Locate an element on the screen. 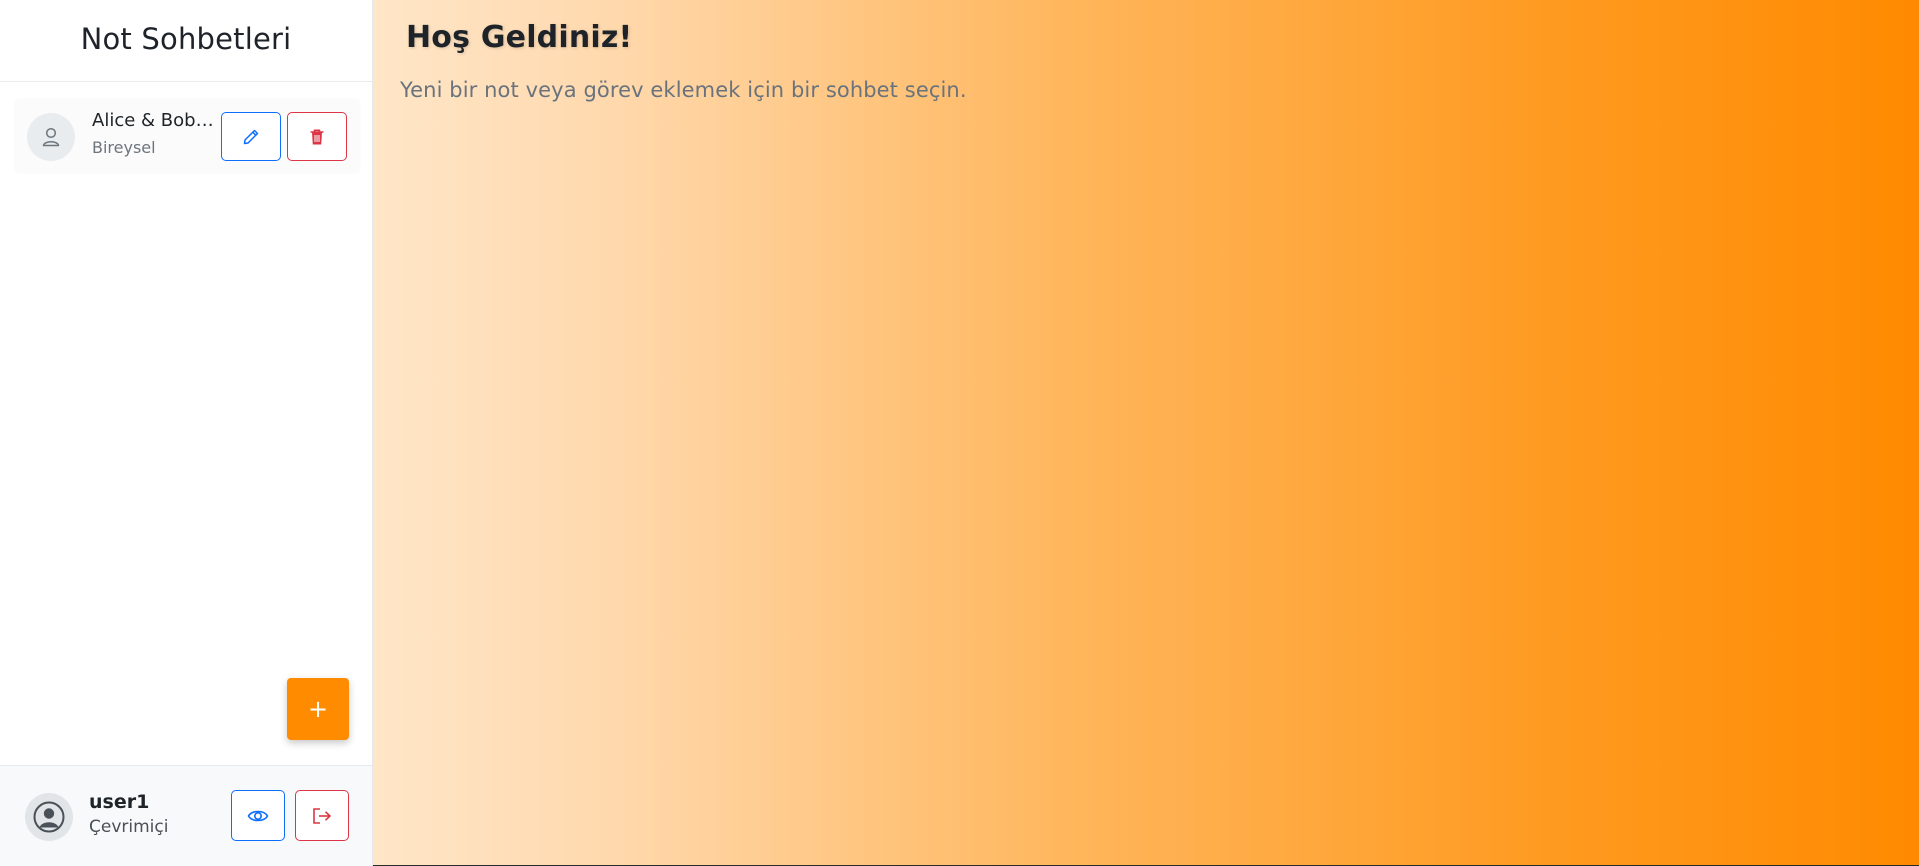 Image resolution: width=1919 pixels, height=866 pixels. sidebar-title: Not Sohbetleri is located at coordinates (186, 38).